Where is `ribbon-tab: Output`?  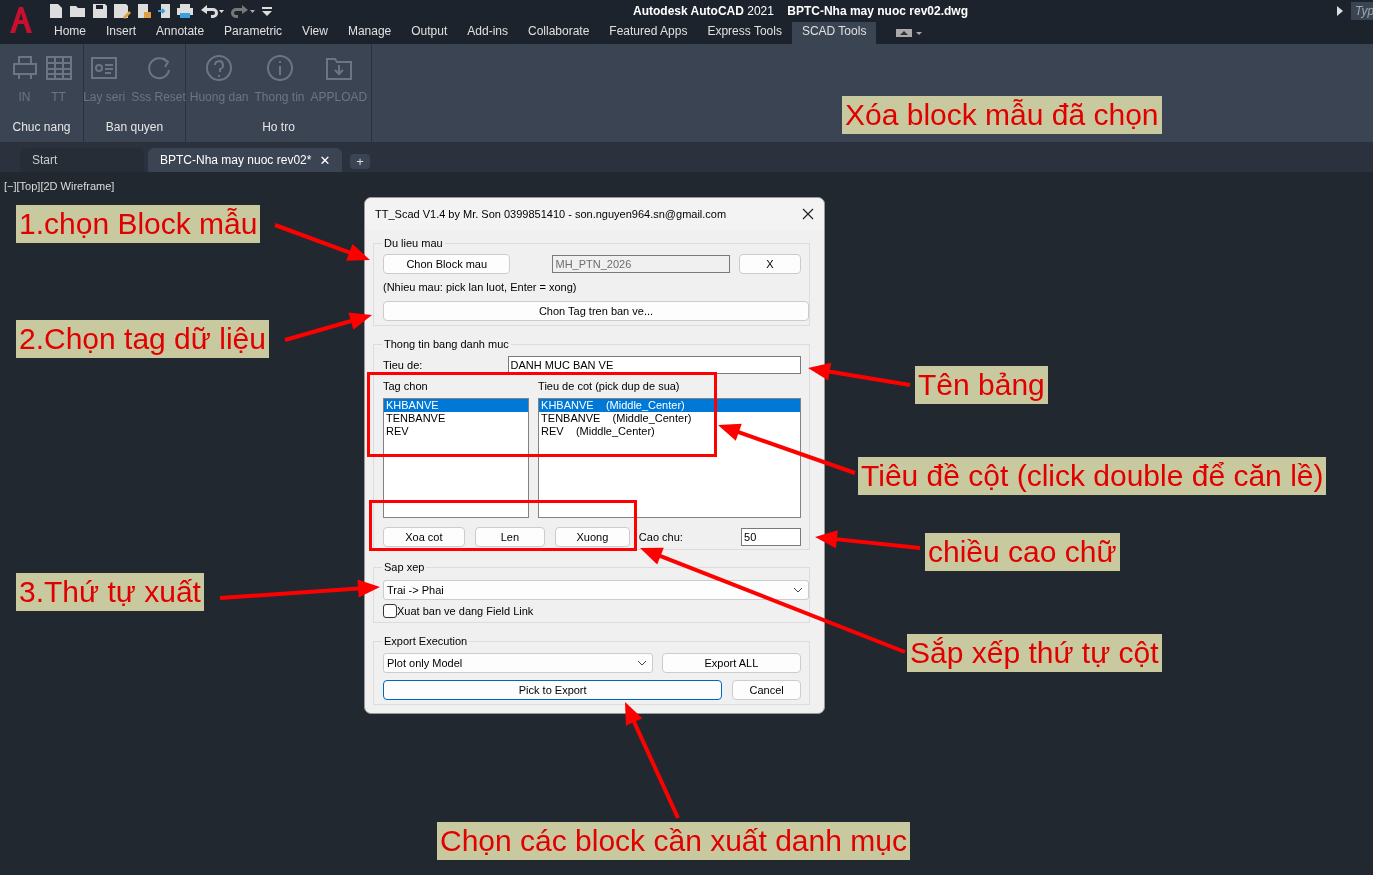 ribbon-tab: Output is located at coordinates (429, 33).